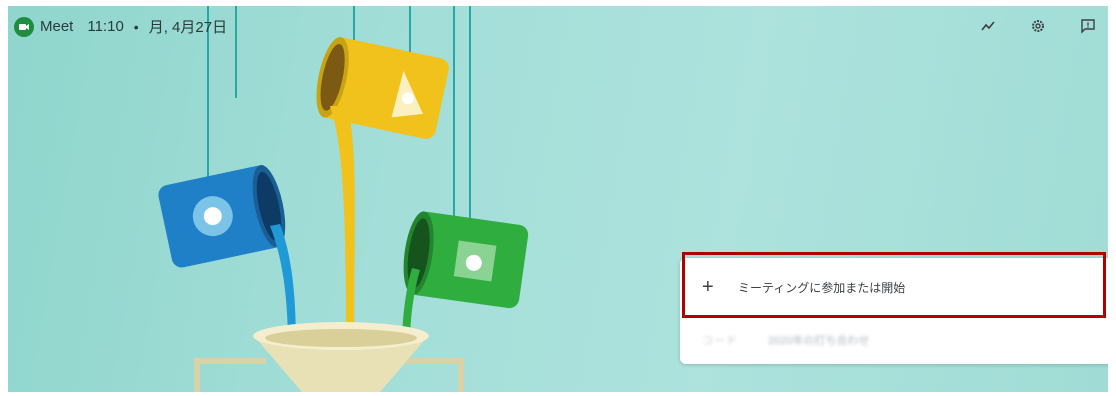  Describe the element at coordinates (382, 88) in the screenshot. I see `yellow-paint-can` at that location.